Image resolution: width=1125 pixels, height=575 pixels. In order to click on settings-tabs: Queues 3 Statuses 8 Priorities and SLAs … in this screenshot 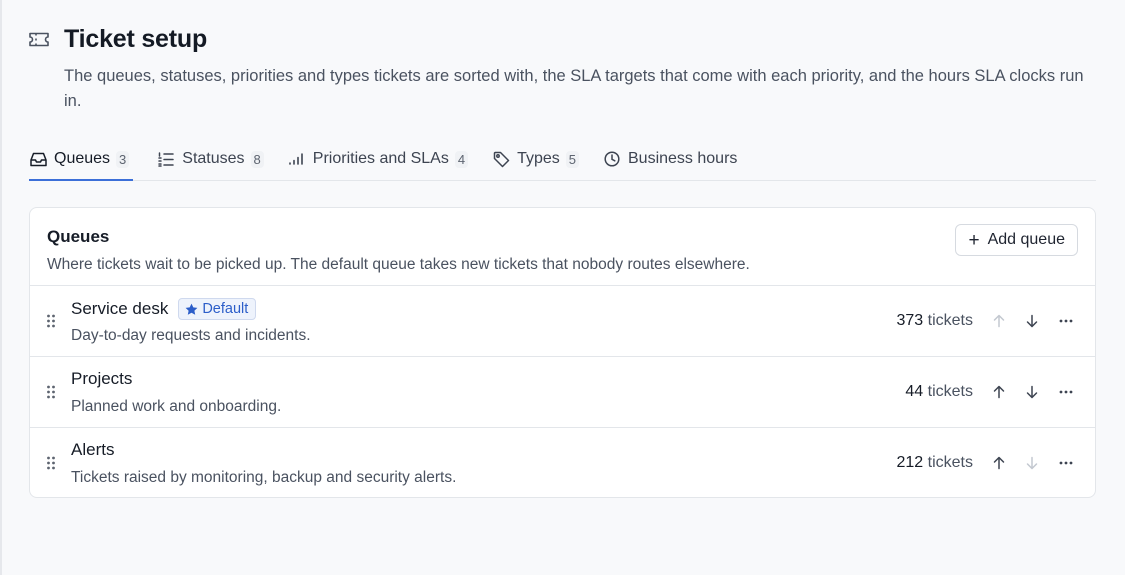, I will do `click(562, 163)`.